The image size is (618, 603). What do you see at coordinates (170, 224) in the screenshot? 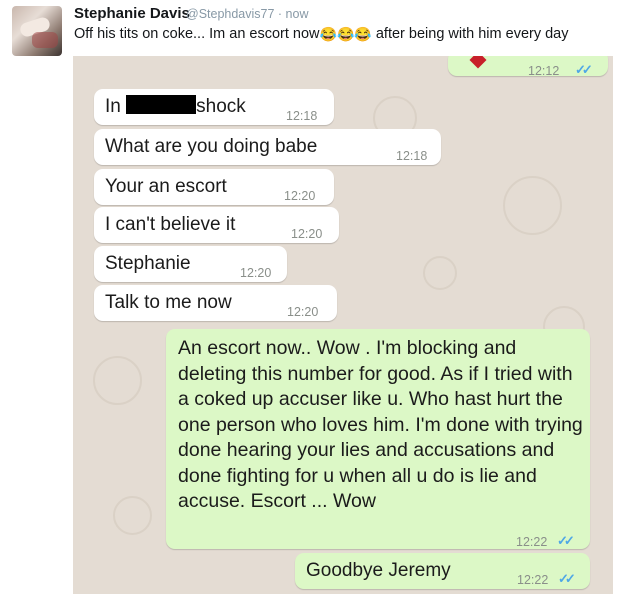
I see `message-text: I can't believe it` at bounding box center [170, 224].